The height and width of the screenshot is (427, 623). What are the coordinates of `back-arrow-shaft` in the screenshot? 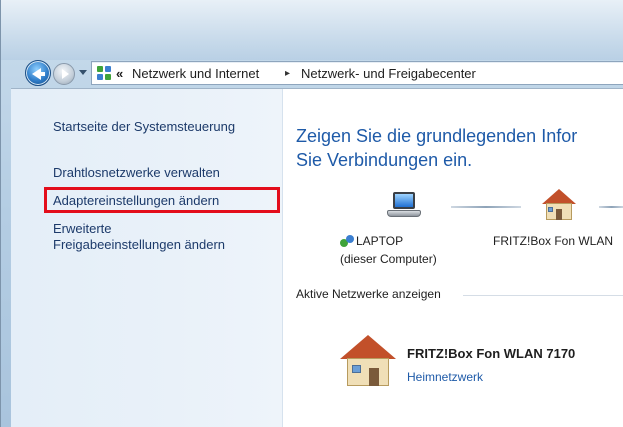 It's located at (42, 74).